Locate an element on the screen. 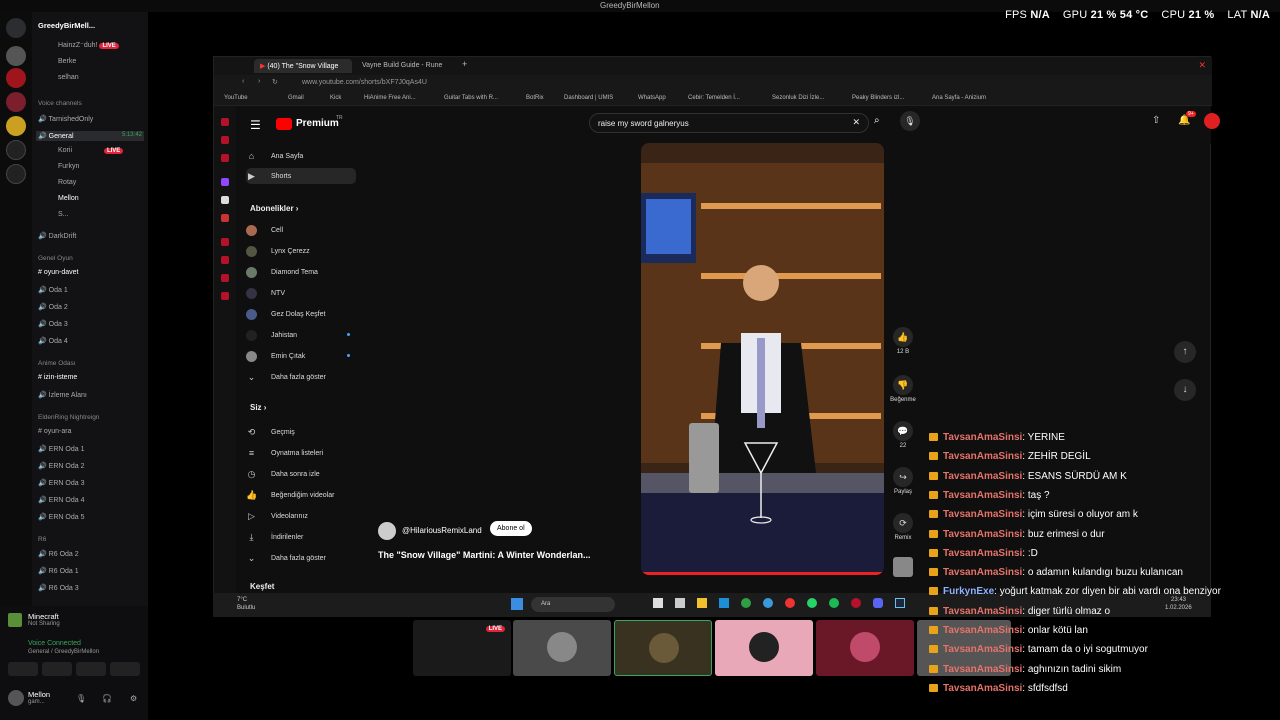 The width and height of the screenshot is (1280, 720). text-channel: # izin-isteme is located at coordinates (57, 377).